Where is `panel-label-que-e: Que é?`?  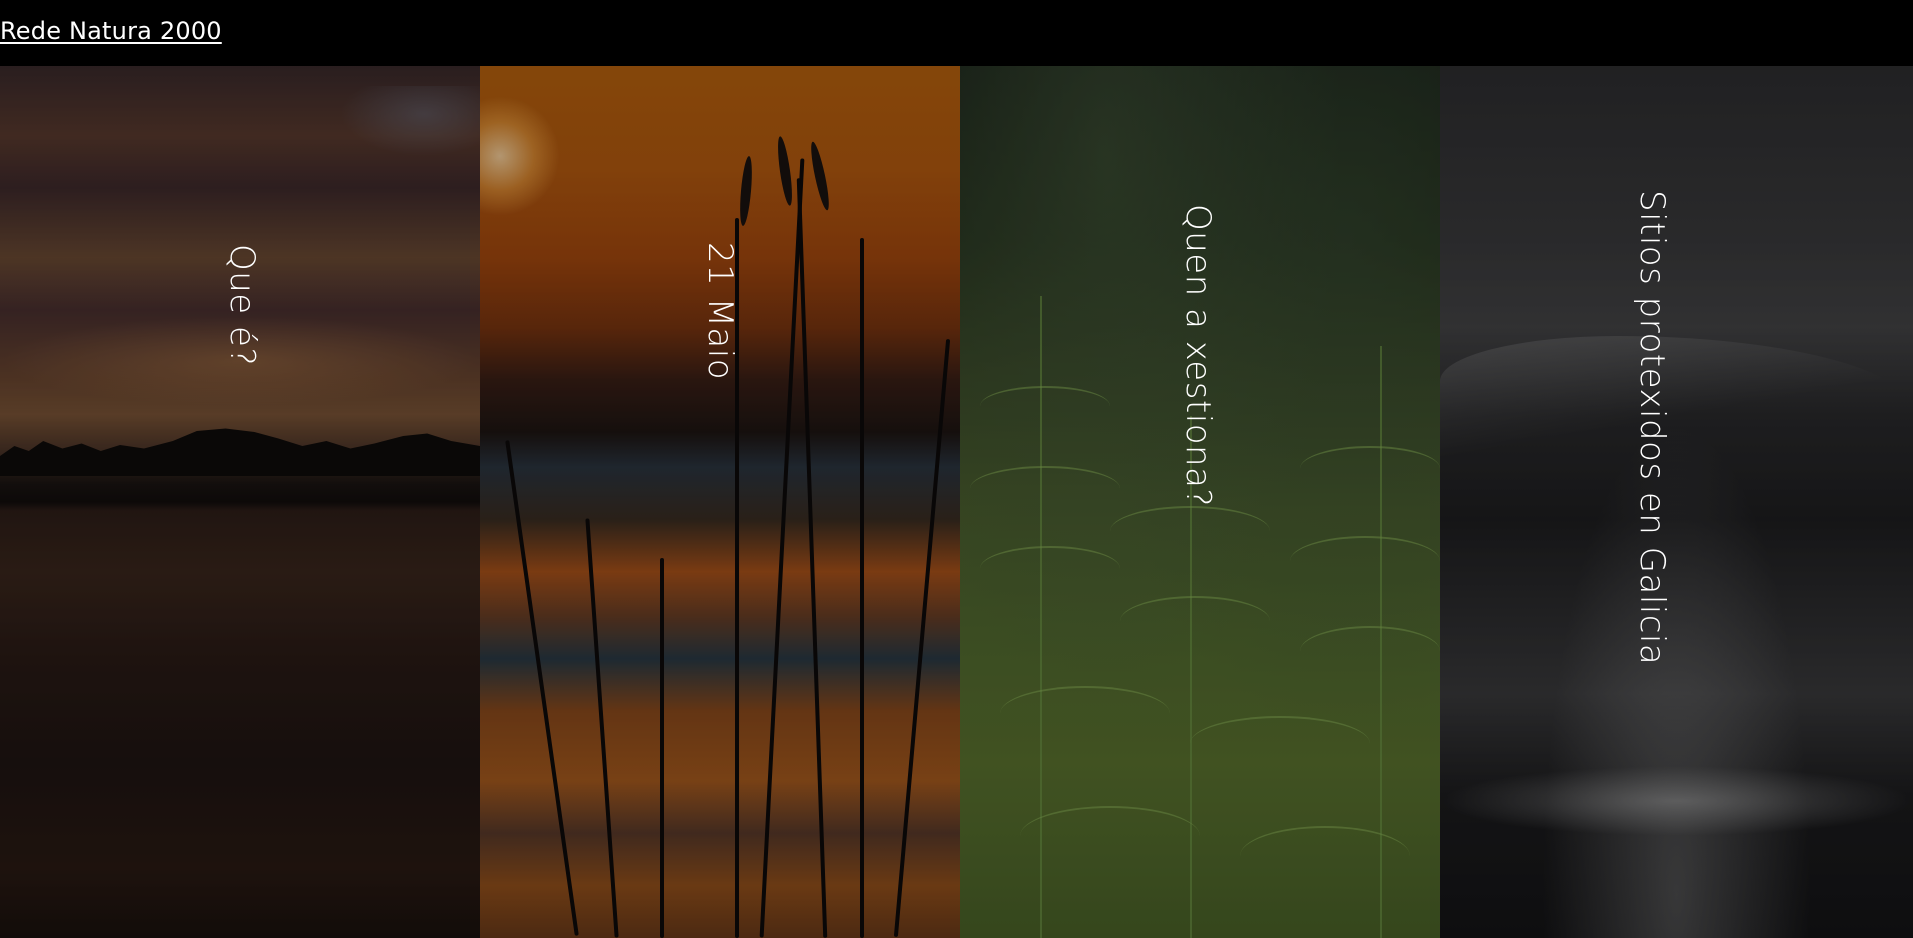 panel-label-que-e: Que é? is located at coordinates (242, 305).